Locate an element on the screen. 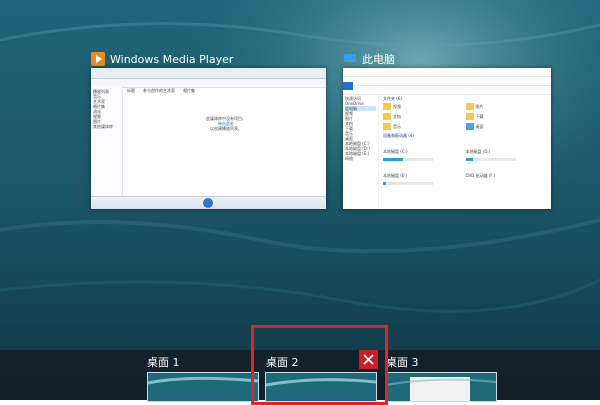 The image size is (600, 405). desktop-label-3: 桌面 3 is located at coordinates (402, 362).